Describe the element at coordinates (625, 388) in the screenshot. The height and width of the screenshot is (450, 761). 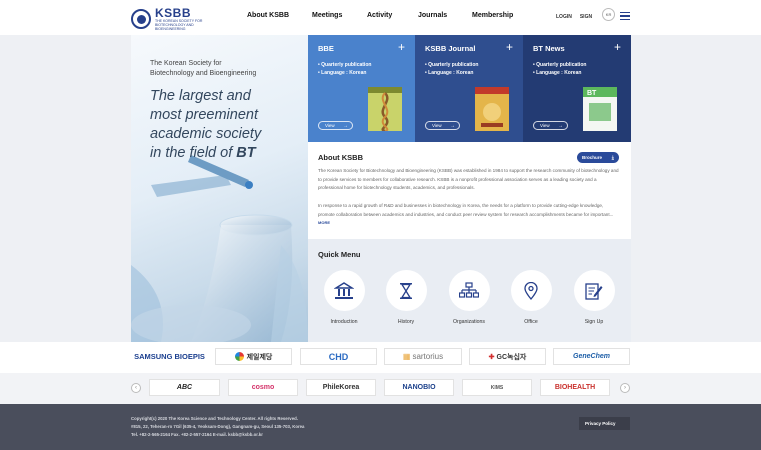
I see `next-arrow-icon: ›` at that location.